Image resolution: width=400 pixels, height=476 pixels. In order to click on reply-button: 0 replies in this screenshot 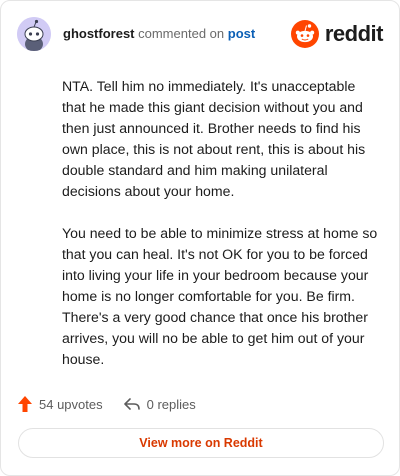, I will do `click(159, 404)`.